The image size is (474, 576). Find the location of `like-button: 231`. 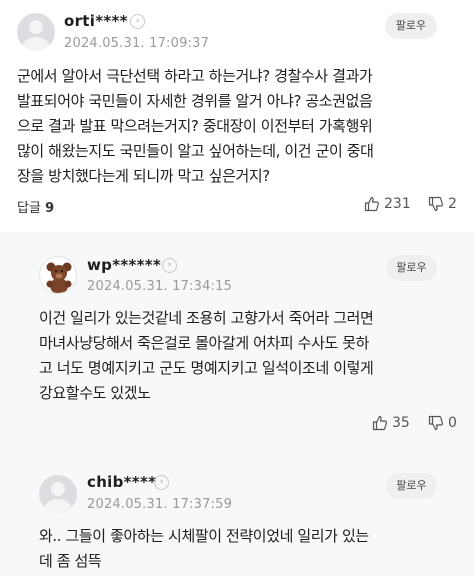

like-button: 231 is located at coordinates (387, 204).